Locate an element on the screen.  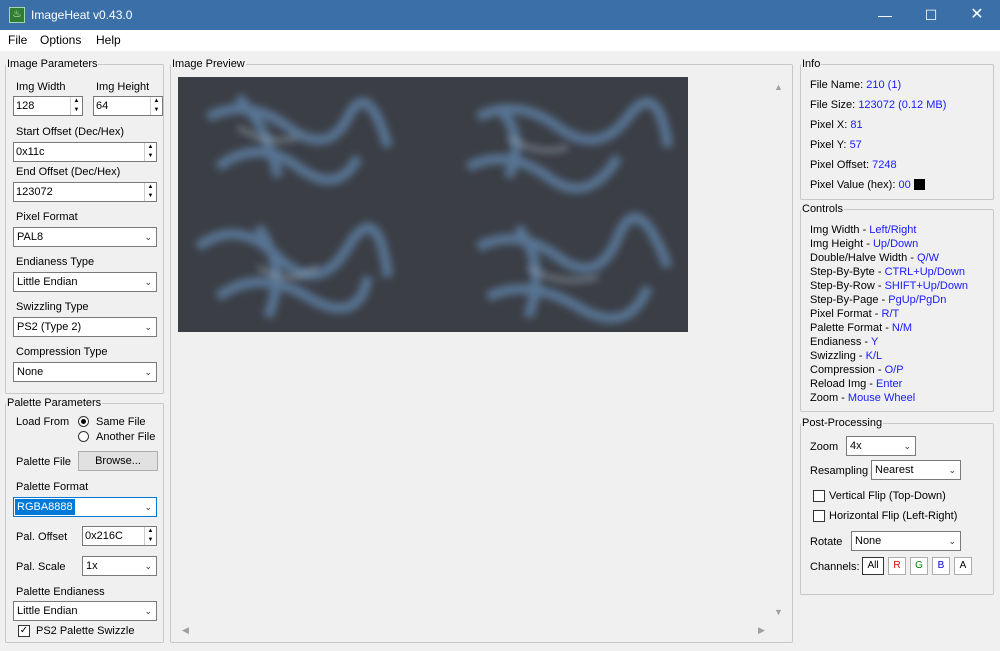
control-row: Step-By-Page - PgUp/PgDn is located at coordinates (878, 300).